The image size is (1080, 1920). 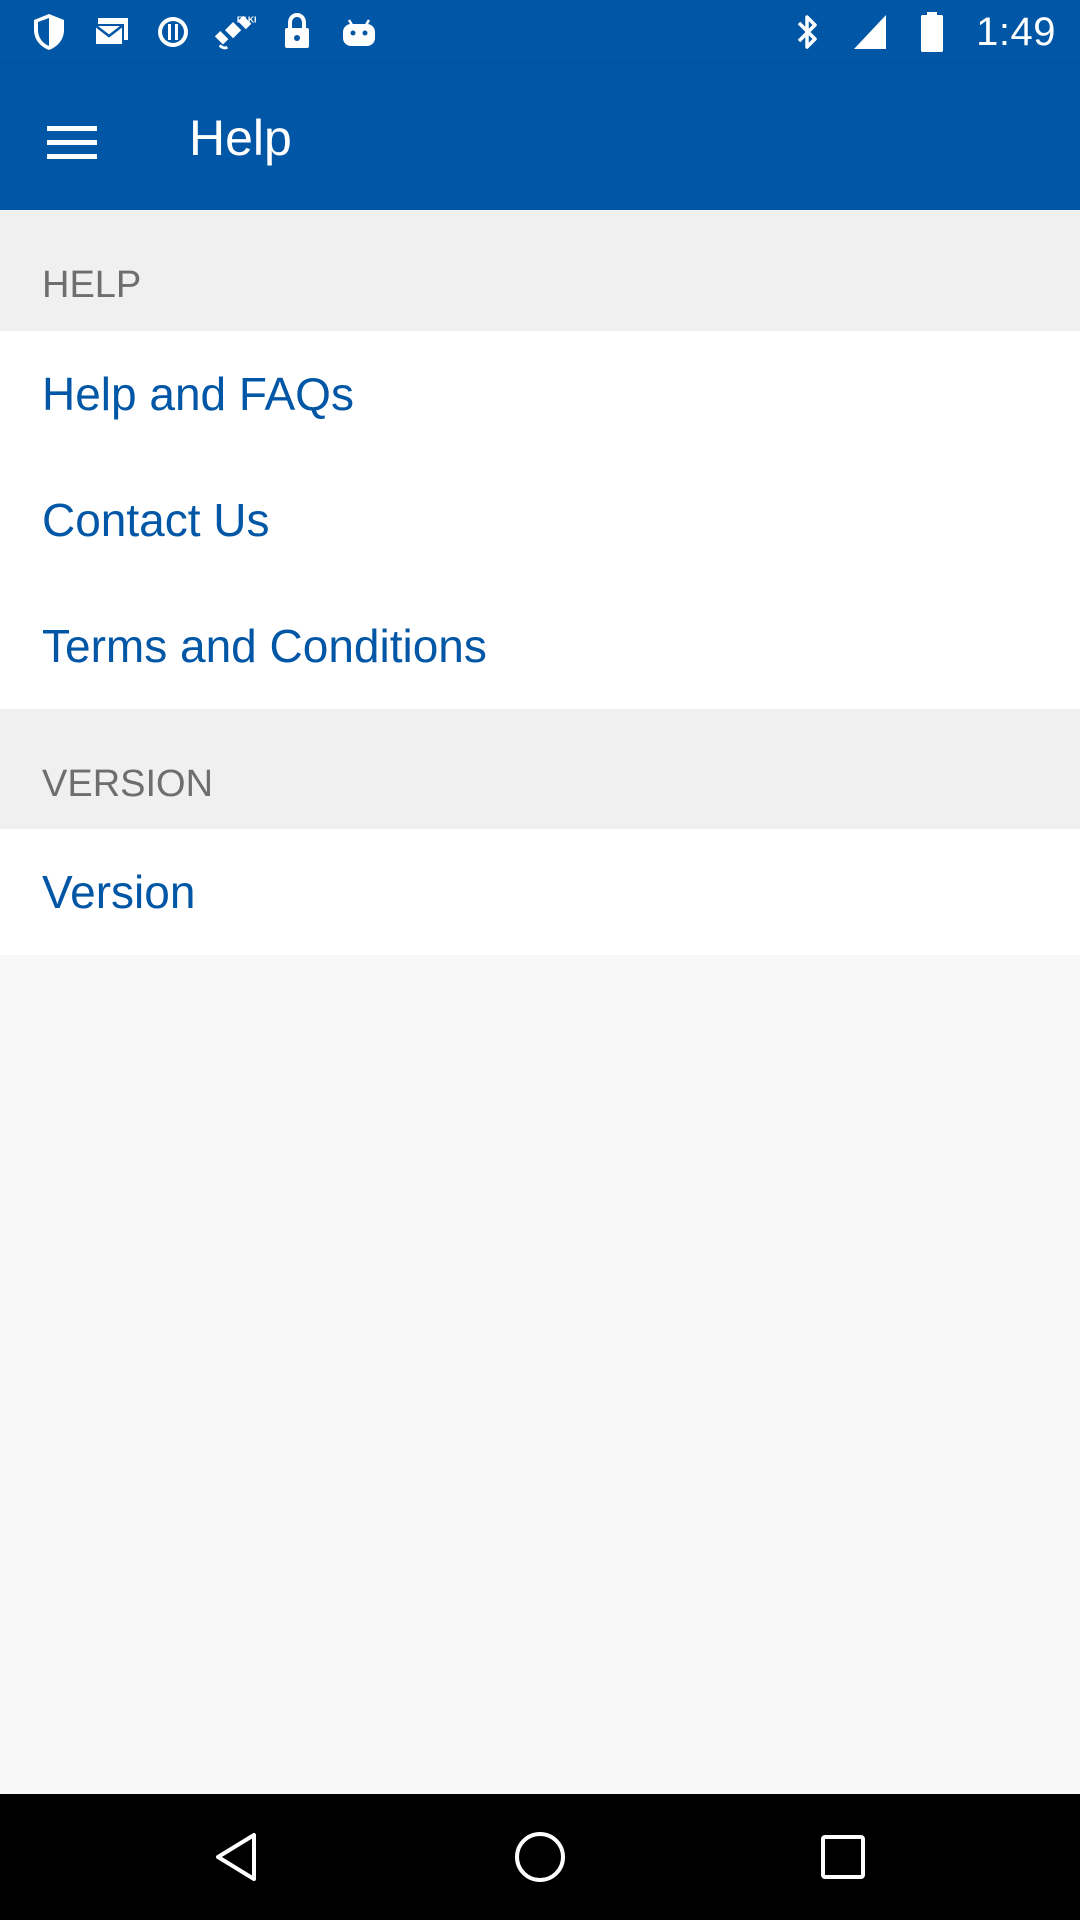 I want to click on page-title: Help, so click(x=240, y=138).